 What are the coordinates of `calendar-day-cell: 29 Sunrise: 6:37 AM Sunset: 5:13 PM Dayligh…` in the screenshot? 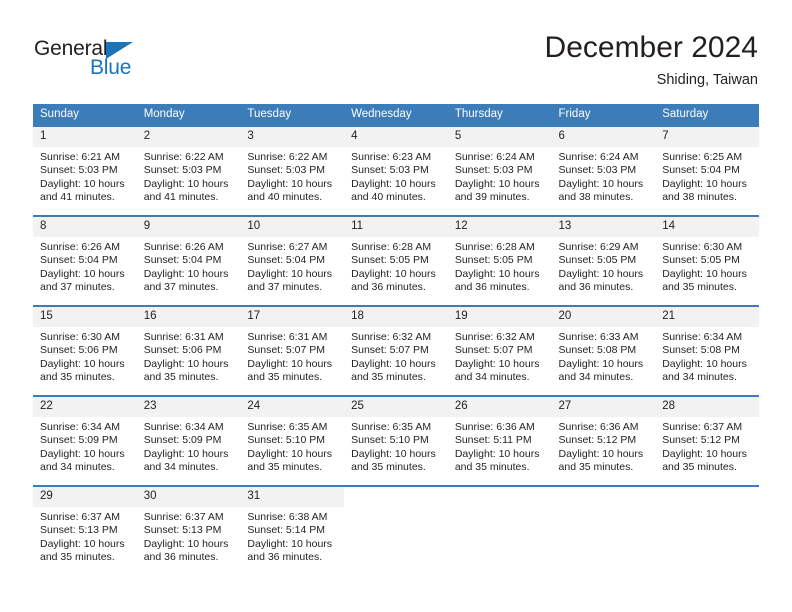 It's located at (85, 530).